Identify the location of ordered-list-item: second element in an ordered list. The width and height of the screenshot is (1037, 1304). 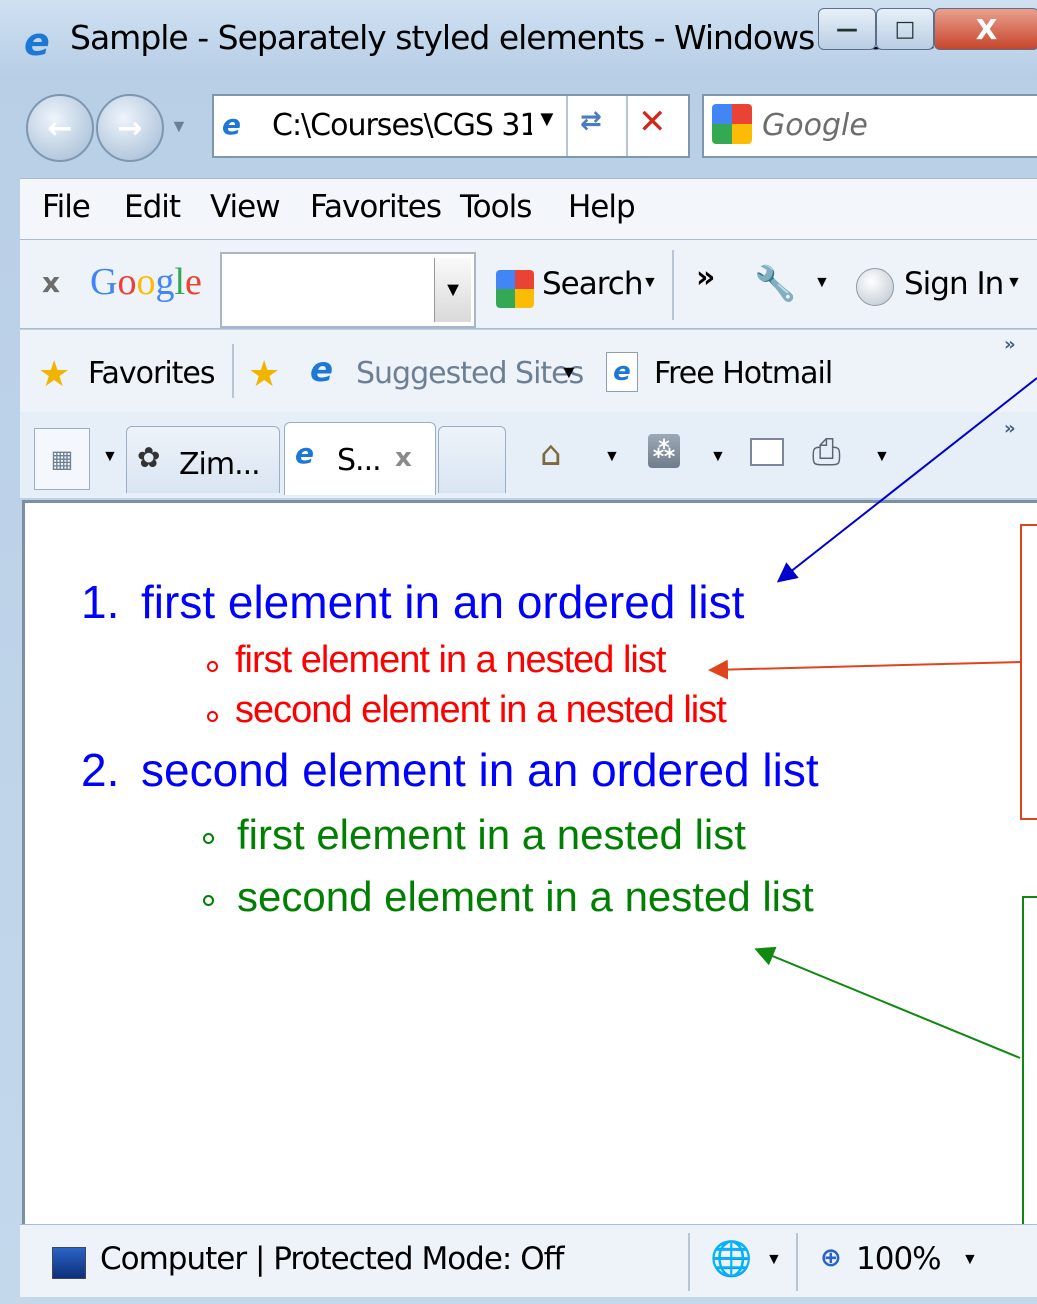
(480, 770).